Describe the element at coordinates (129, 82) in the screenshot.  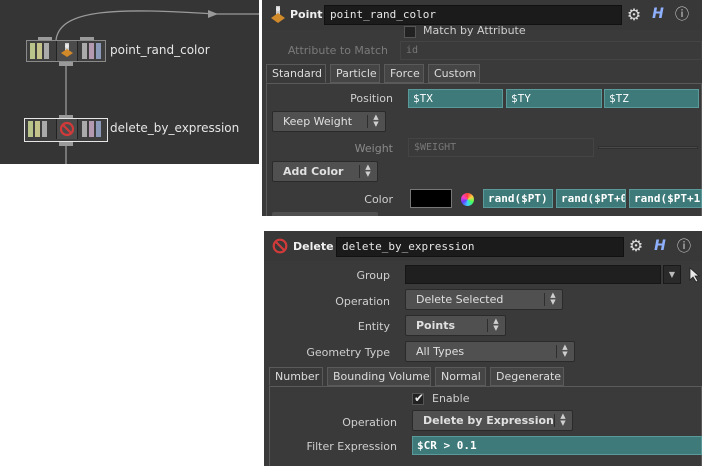
I see `network-view: point_rand_color delete_by_expression` at that location.